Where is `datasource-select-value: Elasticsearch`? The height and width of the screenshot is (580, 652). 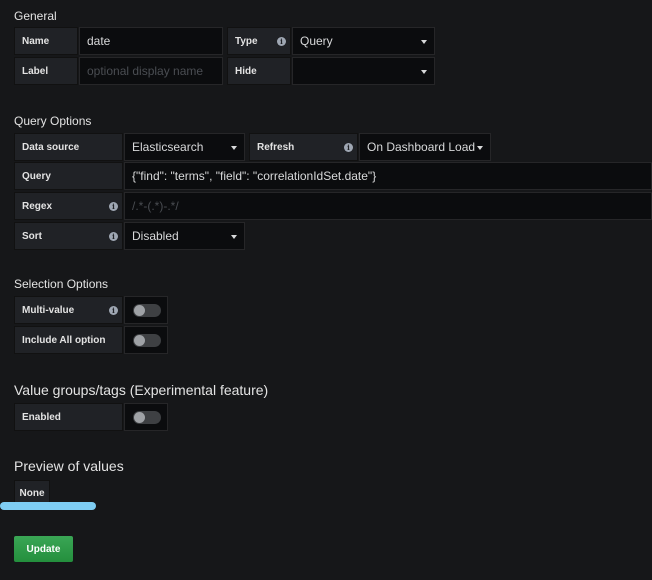
datasource-select-value: Elasticsearch is located at coordinates (168, 147).